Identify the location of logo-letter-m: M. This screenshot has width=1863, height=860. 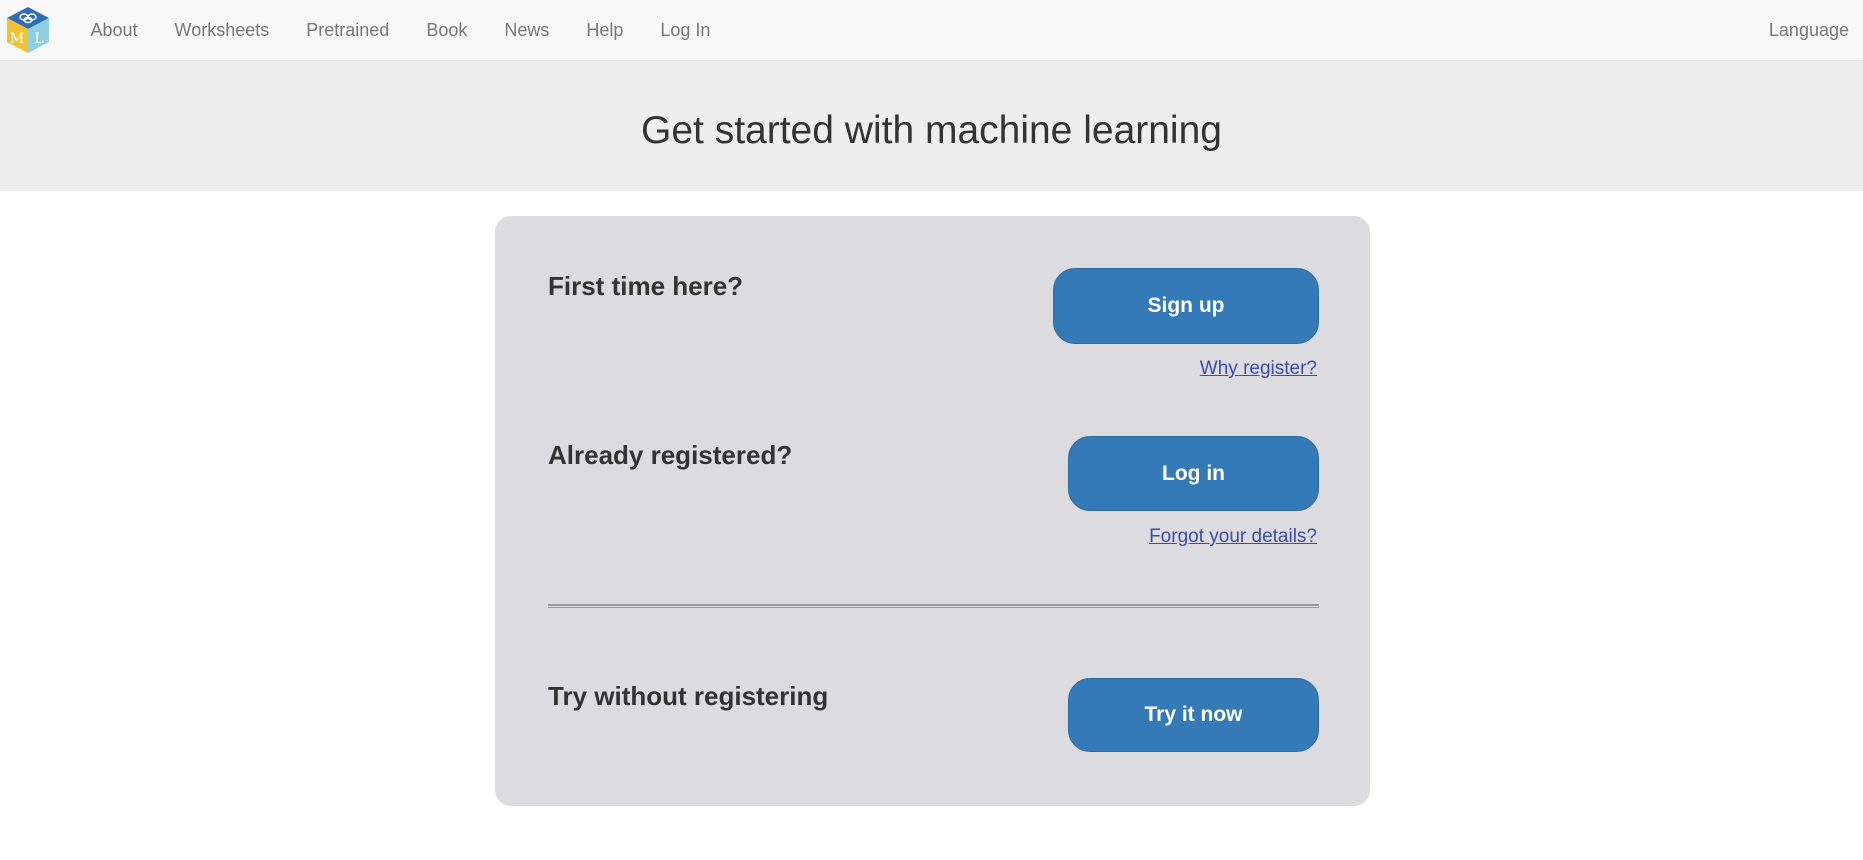
(17, 39).